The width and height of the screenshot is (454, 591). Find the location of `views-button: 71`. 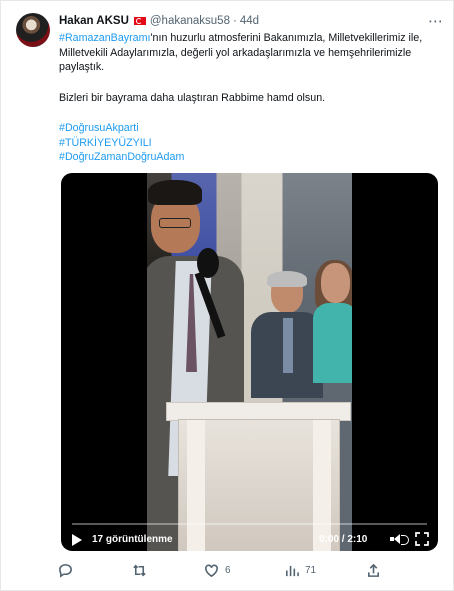

views-button: 71 is located at coordinates (300, 570).